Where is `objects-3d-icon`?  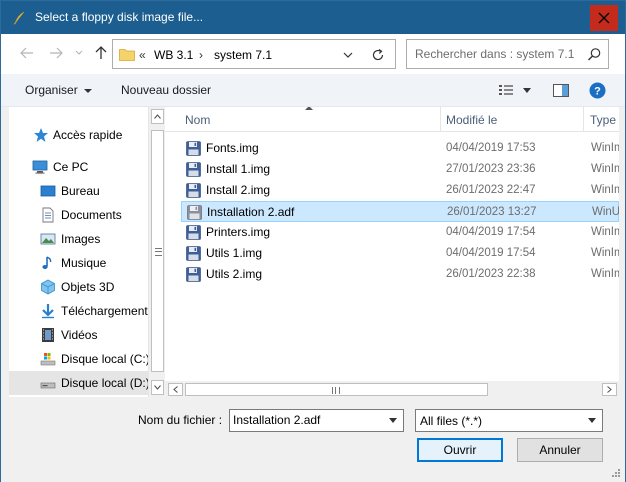
objects-3d-icon is located at coordinates (48, 287).